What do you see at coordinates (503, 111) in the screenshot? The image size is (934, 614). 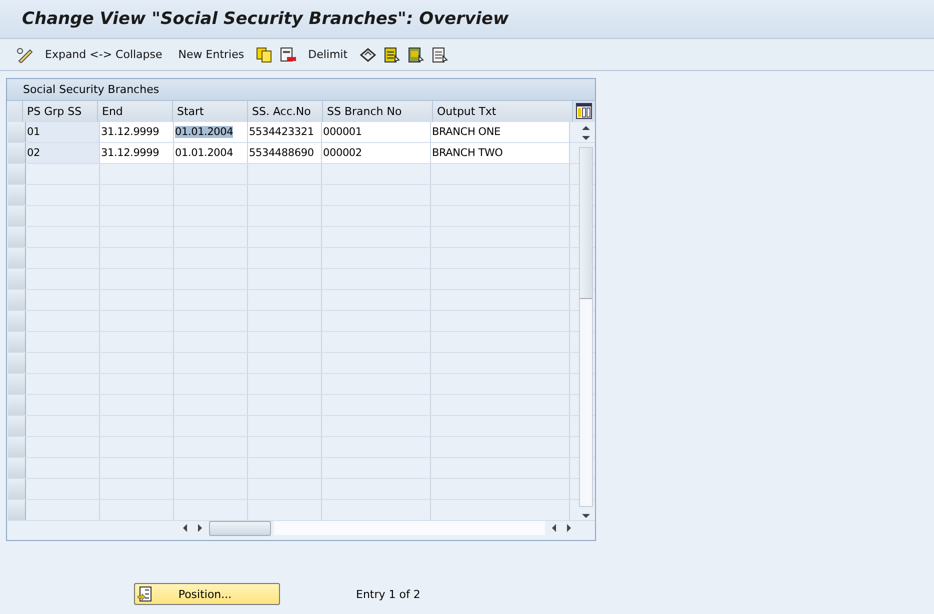 I see `column-header: Output Txt` at bounding box center [503, 111].